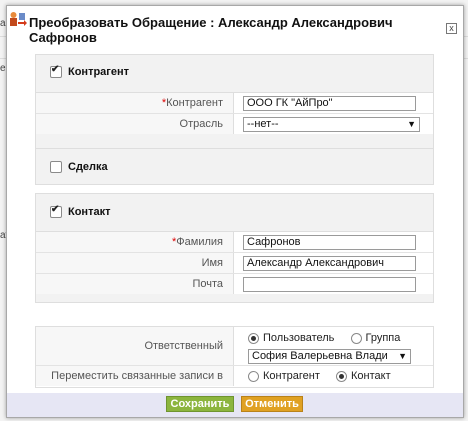 The width and height of the screenshot is (468, 421). What do you see at coordinates (235, 405) in the screenshot?
I see `dialog-footer: Сохранить Отменить` at bounding box center [235, 405].